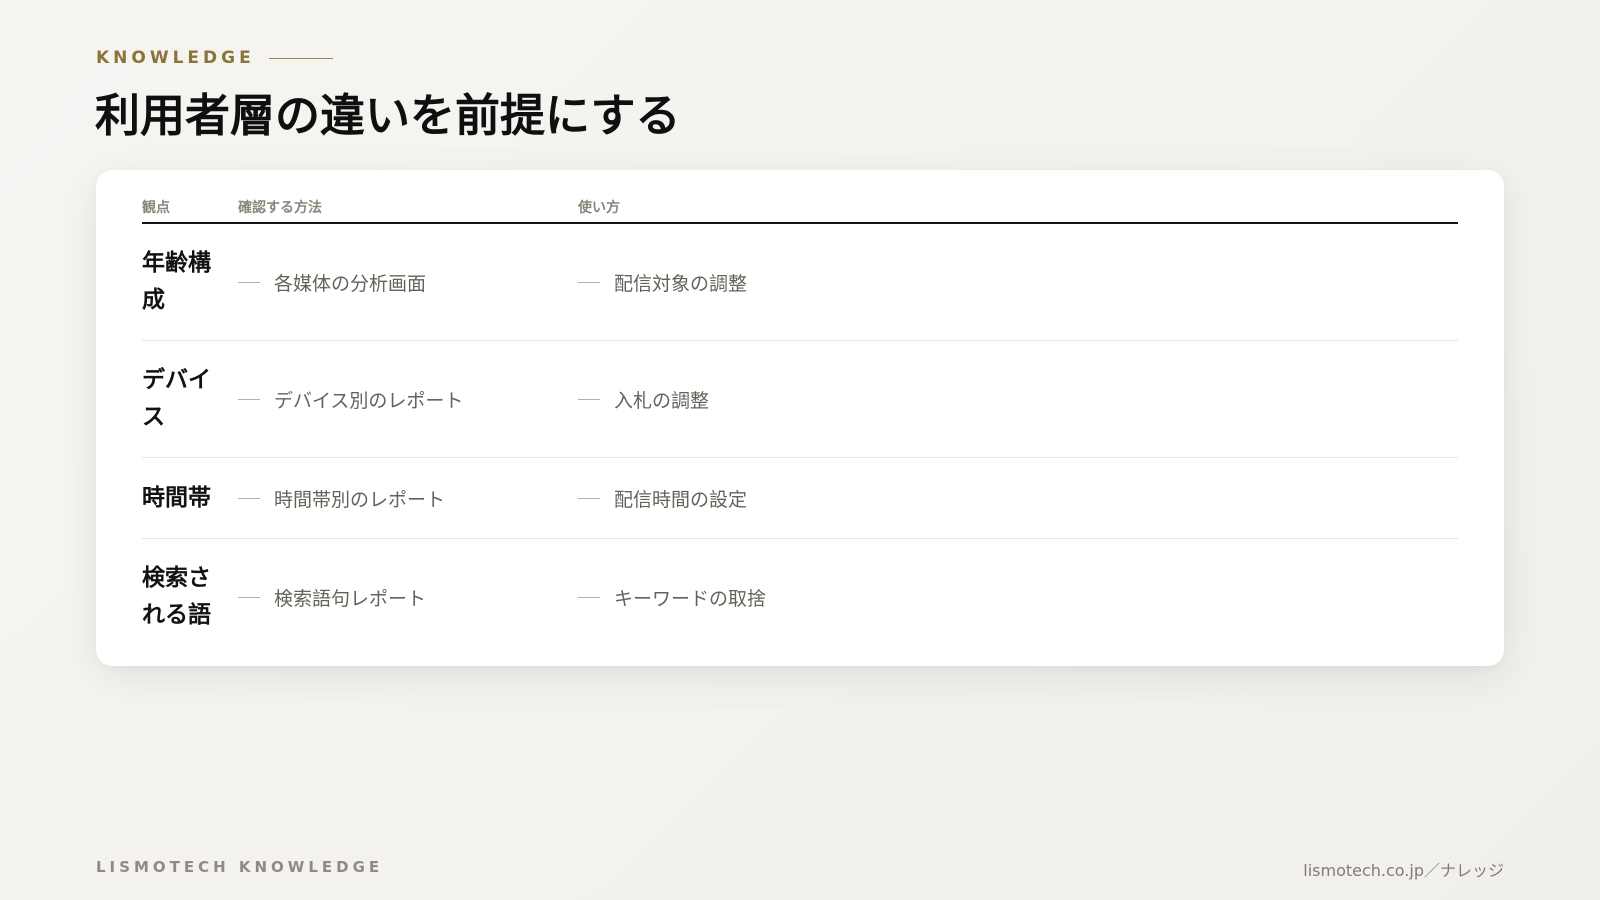  I want to click on row-method: 検索語句レポート, so click(408, 597).